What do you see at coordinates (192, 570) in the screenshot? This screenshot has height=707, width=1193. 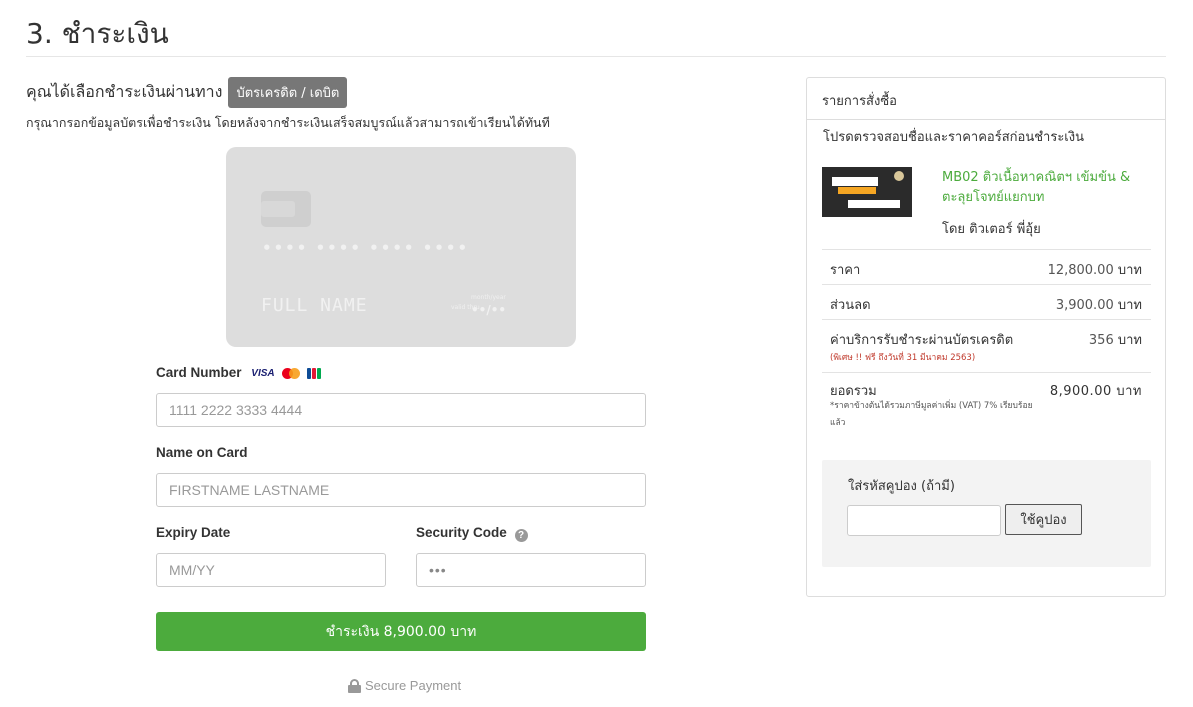 I see `expiry-date-placeholder: MM/YY` at bounding box center [192, 570].